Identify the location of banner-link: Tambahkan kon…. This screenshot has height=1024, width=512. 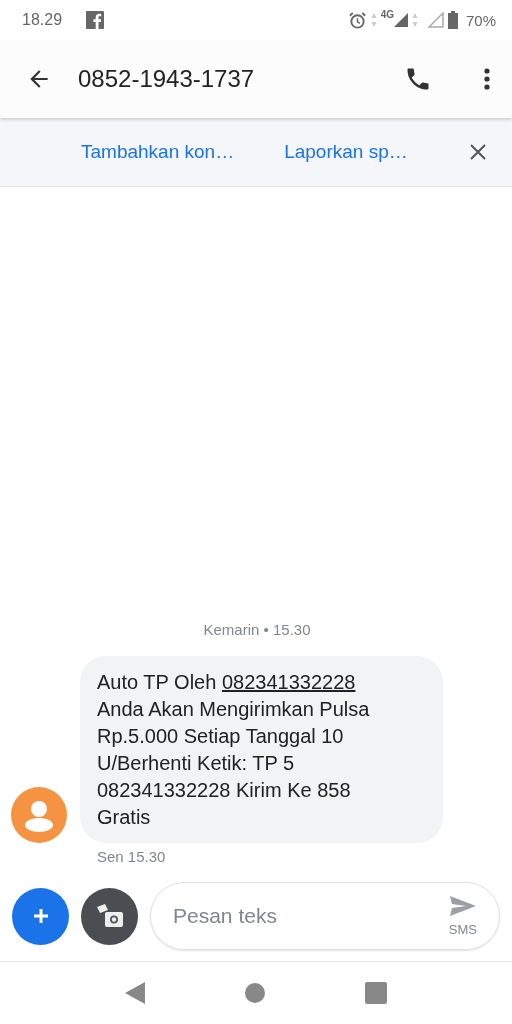
(158, 152).